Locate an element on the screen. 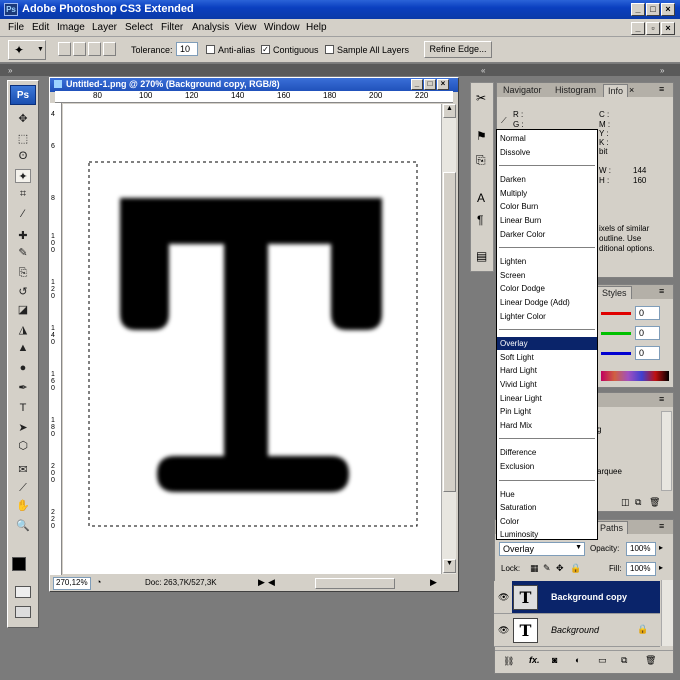 The height and width of the screenshot is (680, 680). history-brush-icon: ↺ is located at coordinates (23, 292).